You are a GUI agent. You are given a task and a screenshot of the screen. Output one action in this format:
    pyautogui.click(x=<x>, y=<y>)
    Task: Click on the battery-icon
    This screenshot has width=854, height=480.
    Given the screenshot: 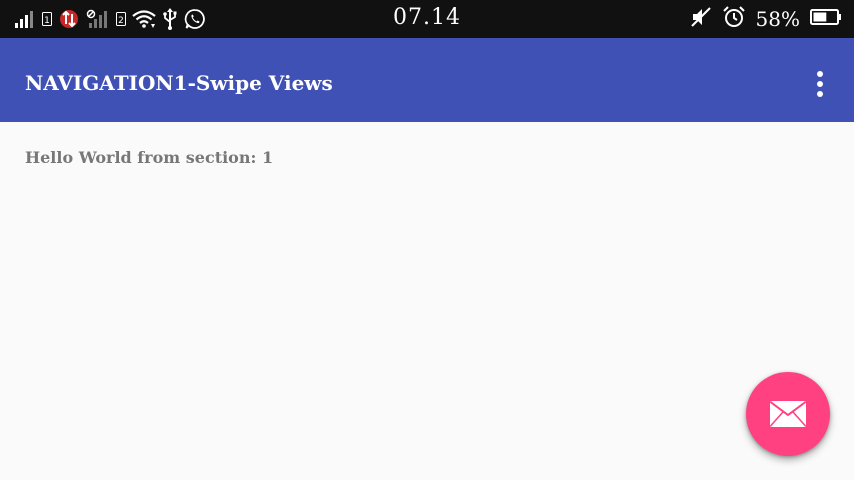 What is the action you would take?
    pyautogui.click(x=826, y=19)
    